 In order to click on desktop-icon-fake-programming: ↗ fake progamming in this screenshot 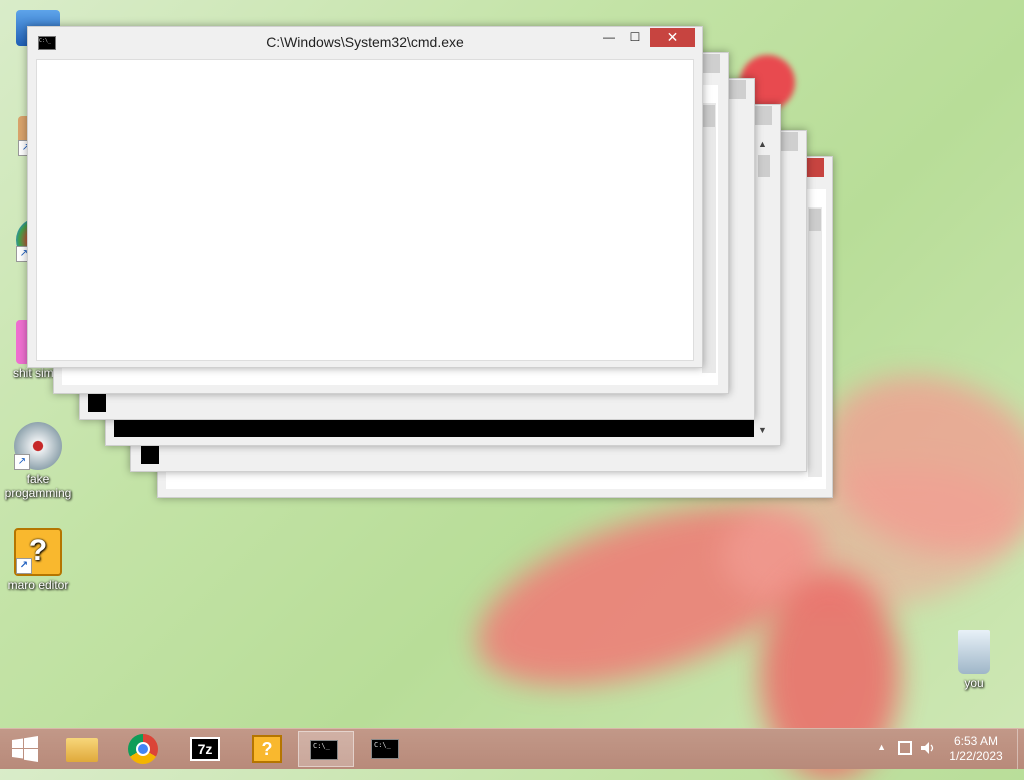, I will do `click(38, 461)`.